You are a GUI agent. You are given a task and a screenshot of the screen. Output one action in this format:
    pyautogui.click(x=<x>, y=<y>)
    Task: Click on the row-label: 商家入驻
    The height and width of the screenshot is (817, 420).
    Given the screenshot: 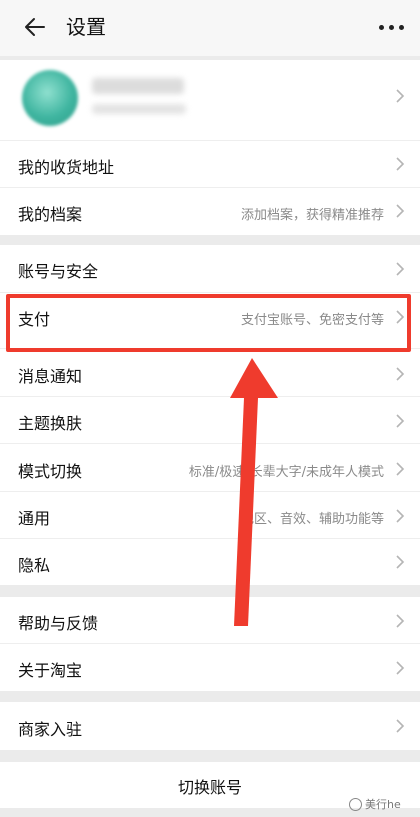 What is the action you would take?
    pyautogui.click(x=50, y=729)
    